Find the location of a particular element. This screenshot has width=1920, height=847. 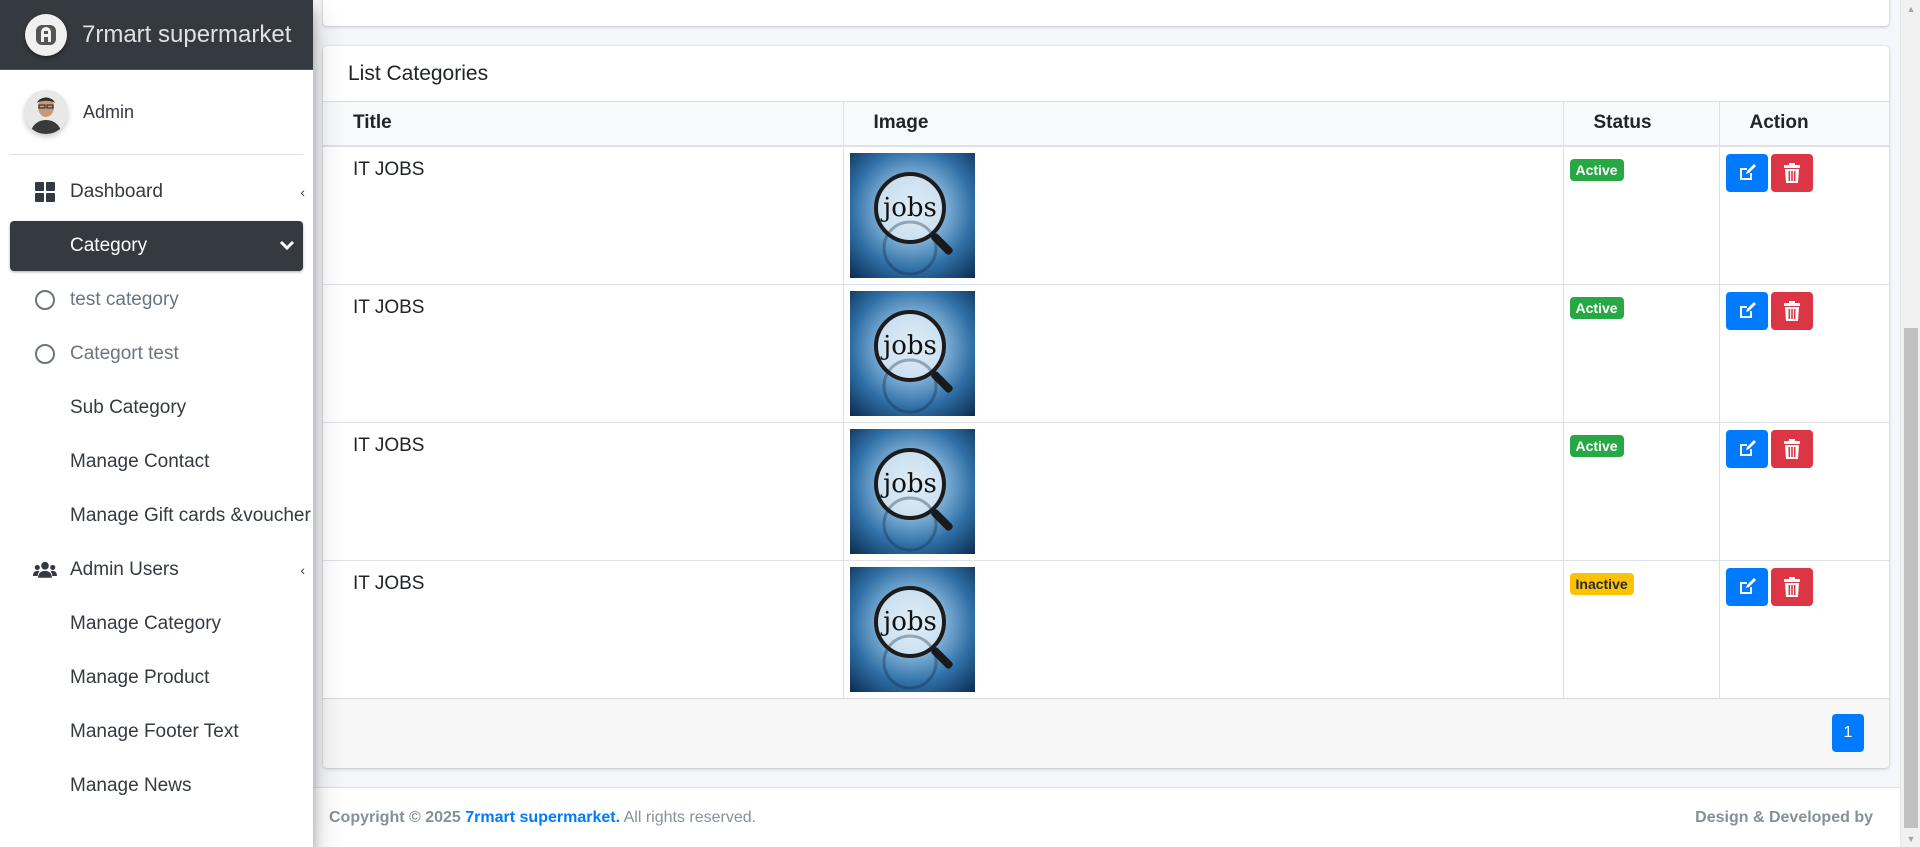

sidebar-item-manage-category: Manage Category is located at coordinates (156, 624).